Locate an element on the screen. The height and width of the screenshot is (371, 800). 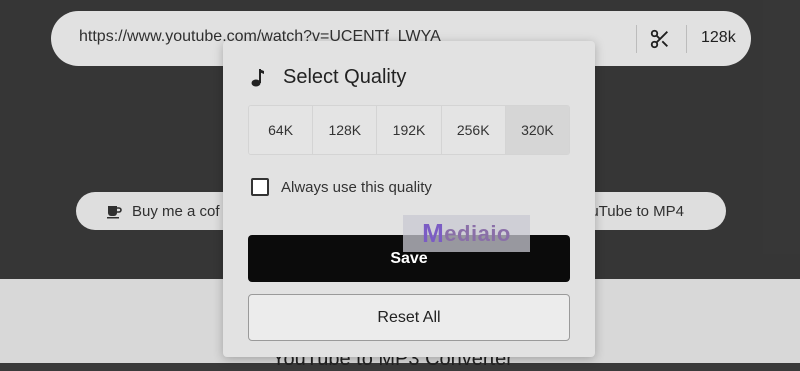
quality-option-192k: 192K is located at coordinates (409, 130).